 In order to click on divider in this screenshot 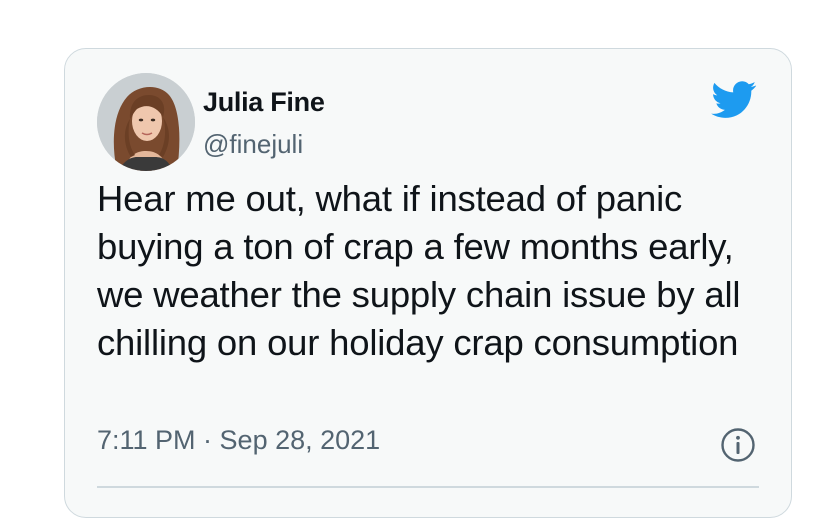, I will do `click(428, 487)`.